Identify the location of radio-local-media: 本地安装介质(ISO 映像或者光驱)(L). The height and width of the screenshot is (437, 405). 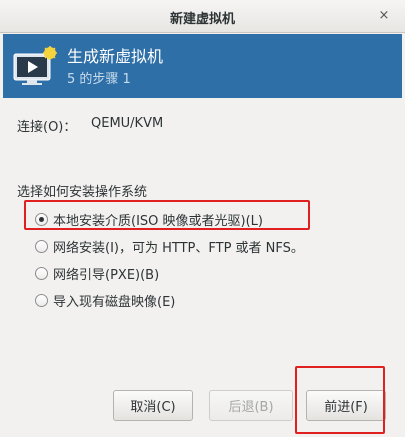
(149, 219).